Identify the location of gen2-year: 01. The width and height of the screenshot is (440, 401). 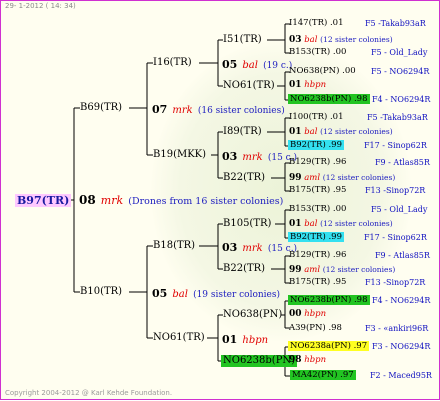
(230, 339).